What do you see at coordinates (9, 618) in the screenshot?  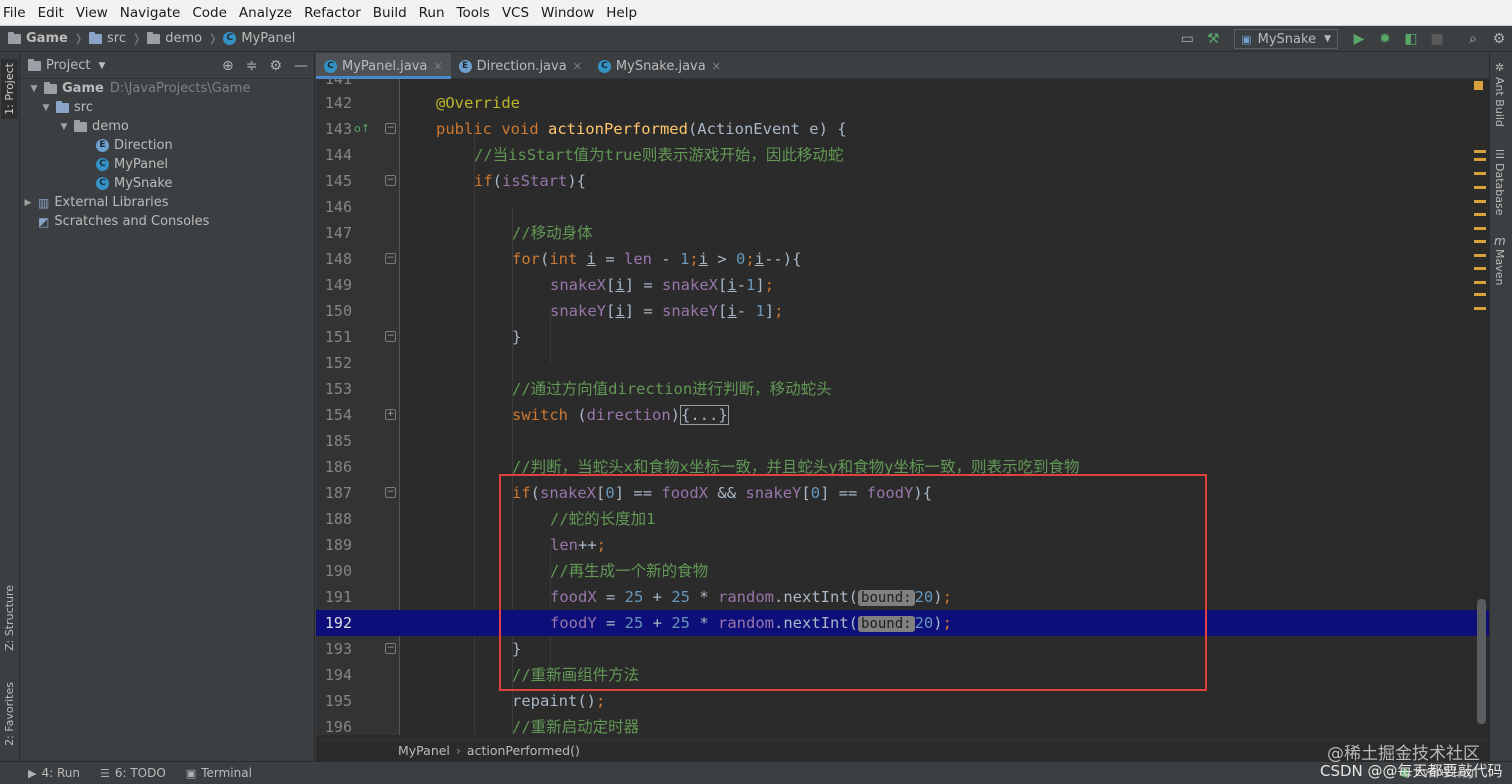 I see `tool-tab-structure: Z: Structure` at bounding box center [9, 618].